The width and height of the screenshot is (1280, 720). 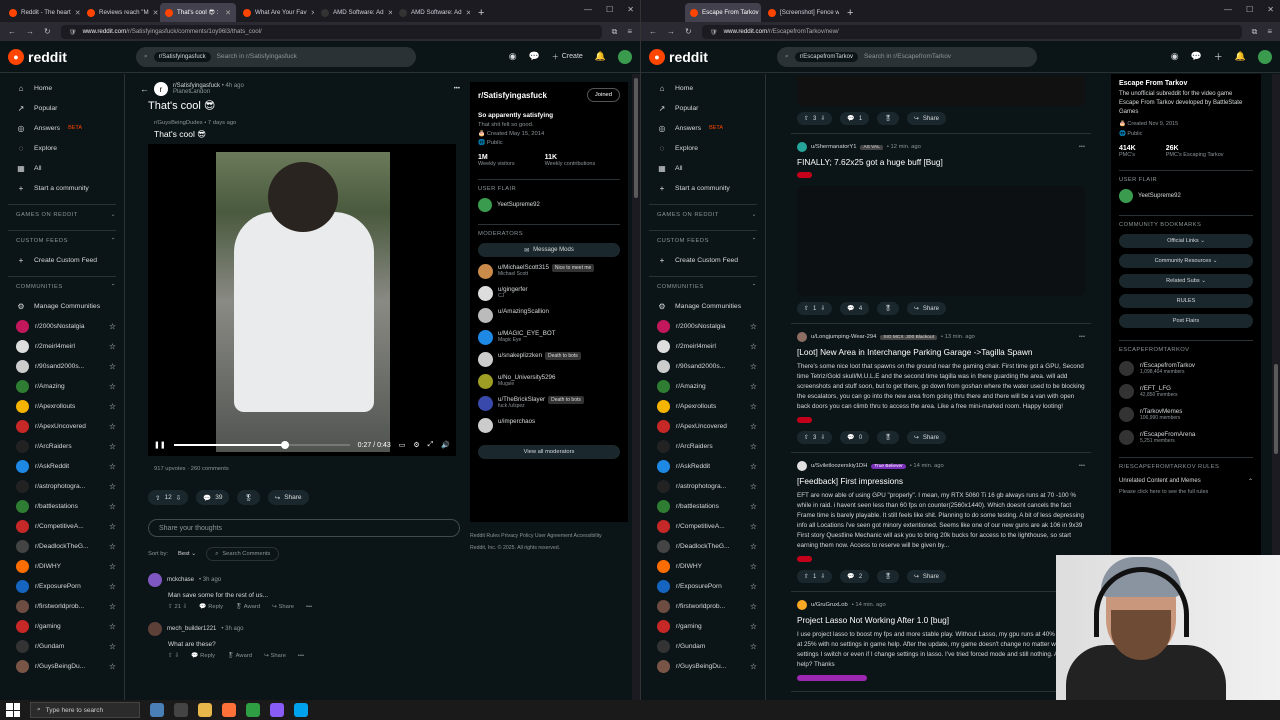 I want to click on crosspost-subreddit: r/GuysBeingDudes, so click(x=178, y=123).